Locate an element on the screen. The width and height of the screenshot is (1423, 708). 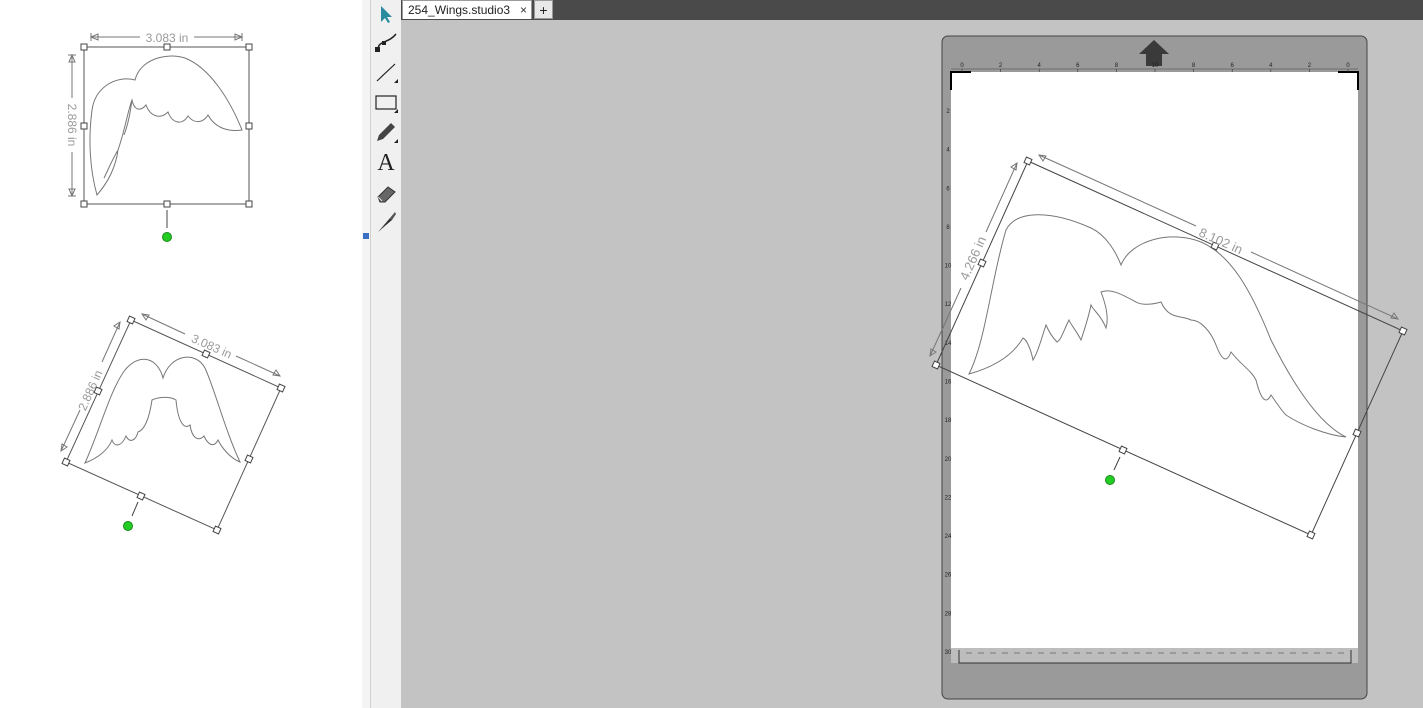
rectangle-tool-button is located at coordinates (386, 102).